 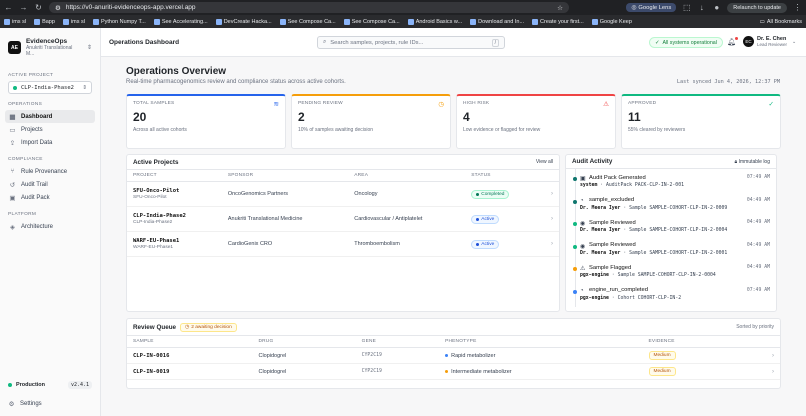 What do you see at coordinates (285, 219) in the screenshot?
I see `sponsor-cell: Anukriti Translational Medicine` at bounding box center [285, 219].